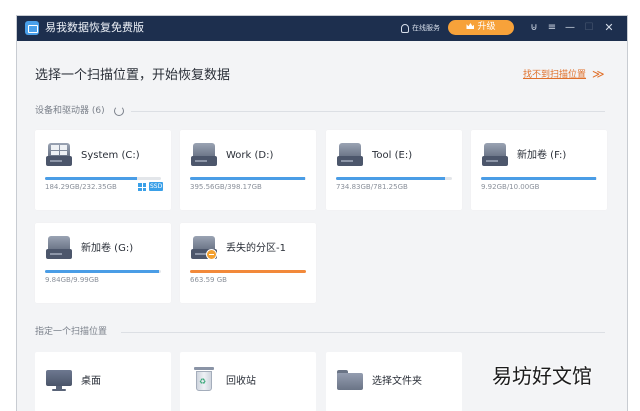 The width and height of the screenshot is (640, 411). What do you see at coordinates (510, 187) in the screenshot?
I see `drive-size: 9.92GB/10.00GB` at bounding box center [510, 187].